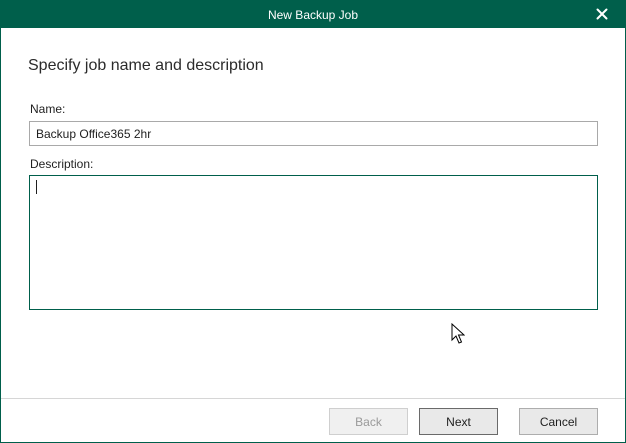  I want to click on name-field, so click(313, 133).